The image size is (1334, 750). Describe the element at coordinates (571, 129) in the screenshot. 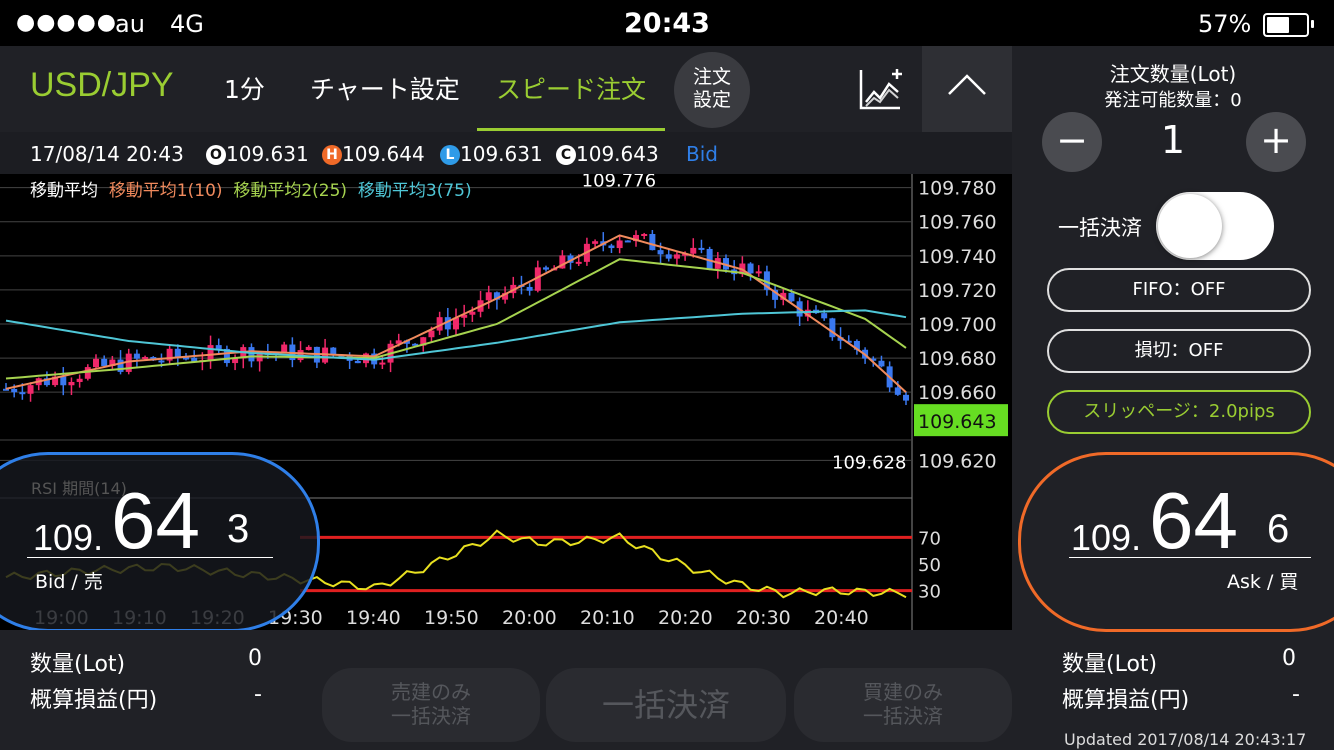

I see `active-tab-indicator` at that location.